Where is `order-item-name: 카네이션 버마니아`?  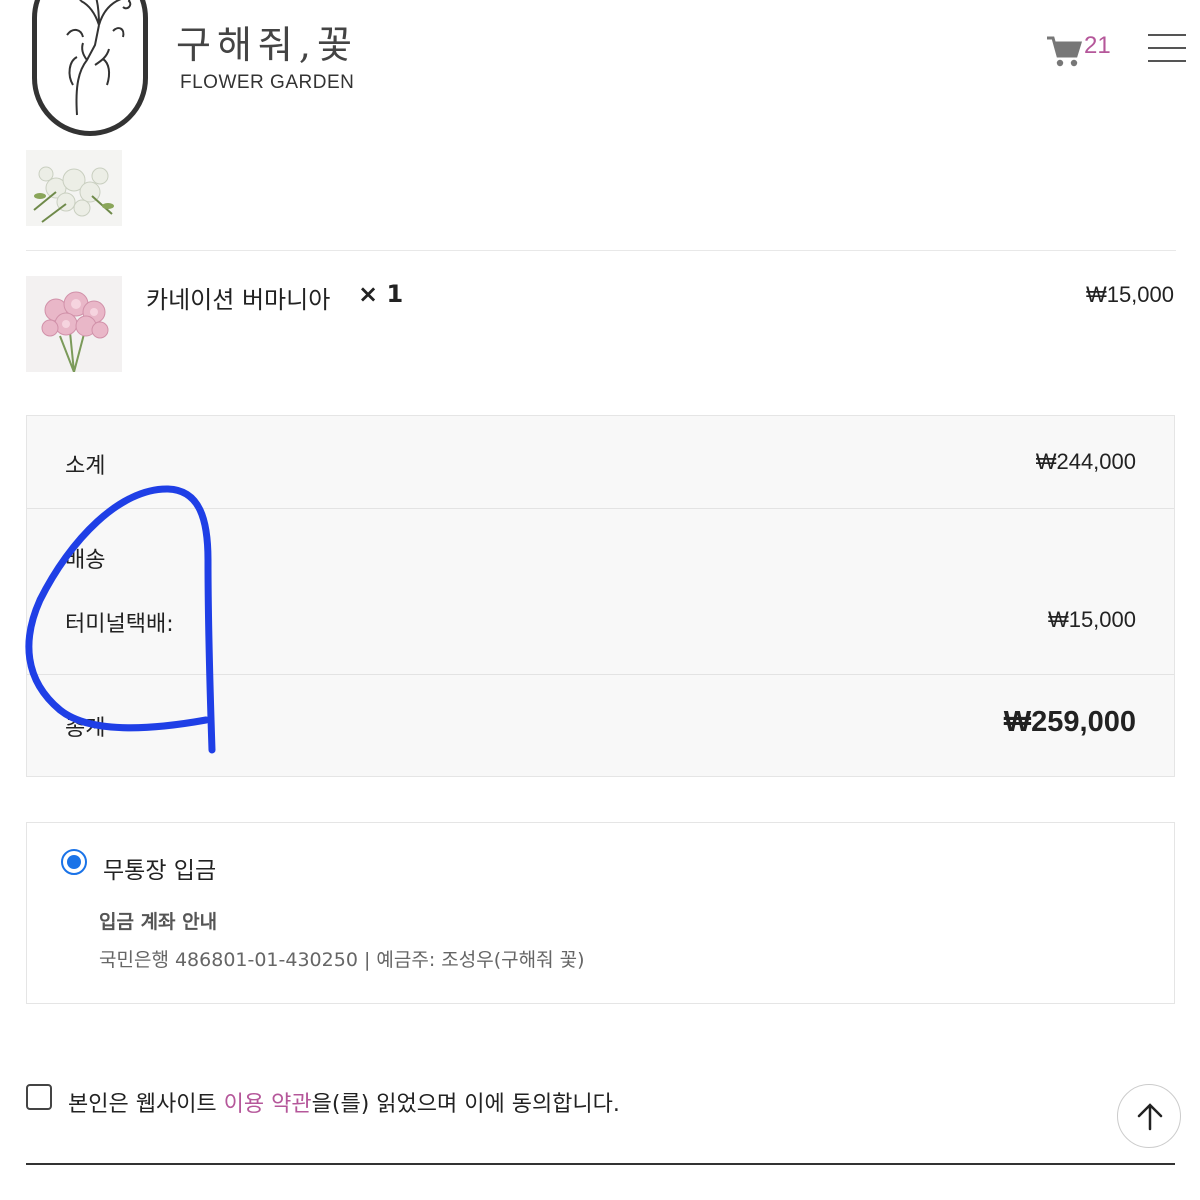 order-item-name: 카네이션 버마니아 is located at coordinates (238, 300).